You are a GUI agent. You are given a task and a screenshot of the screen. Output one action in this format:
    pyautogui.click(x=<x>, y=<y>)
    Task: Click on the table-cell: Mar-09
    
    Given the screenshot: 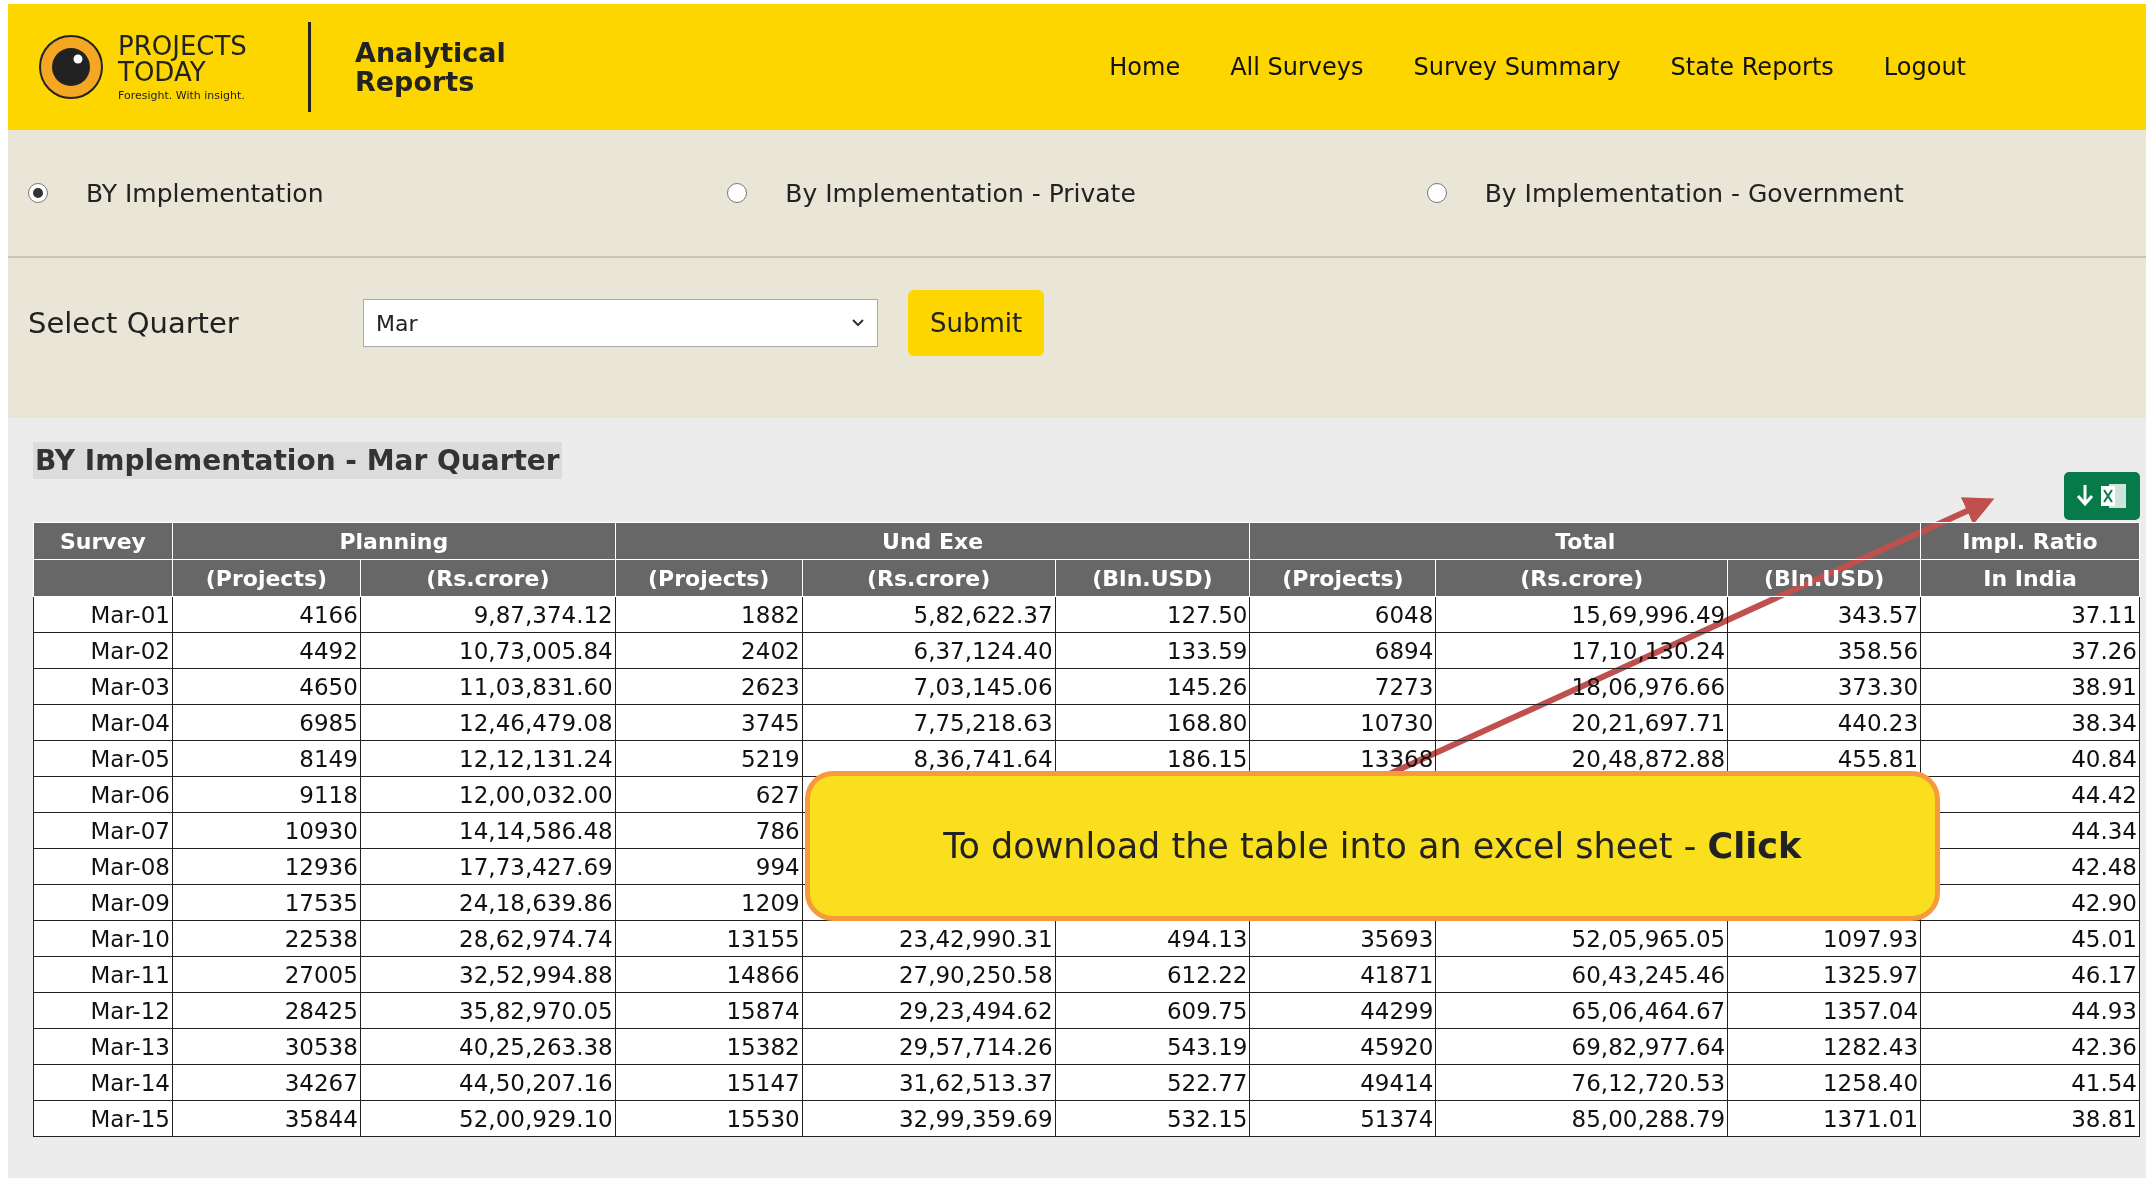 What is the action you would take?
    pyautogui.click(x=103, y=902)
    